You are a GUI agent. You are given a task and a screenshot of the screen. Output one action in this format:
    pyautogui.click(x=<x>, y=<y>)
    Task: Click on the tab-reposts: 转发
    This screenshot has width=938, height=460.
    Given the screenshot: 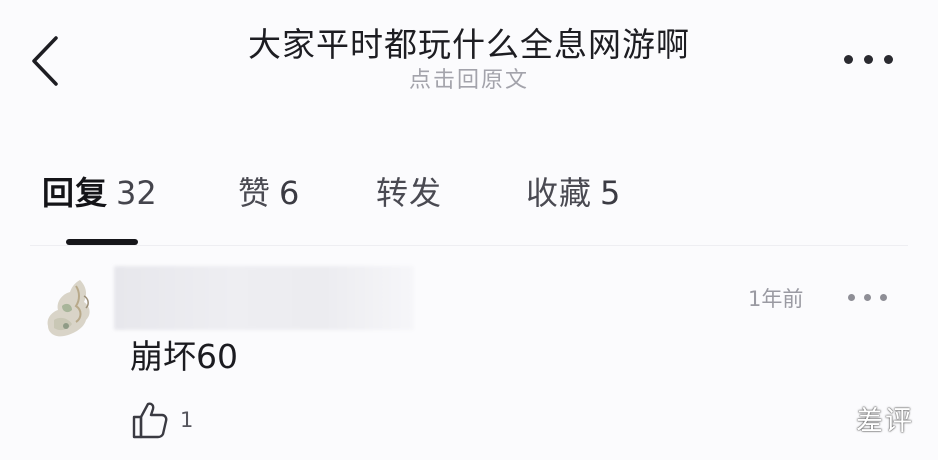 What is the action you would take?
    pyautogui.click(x=409, y=193)
    